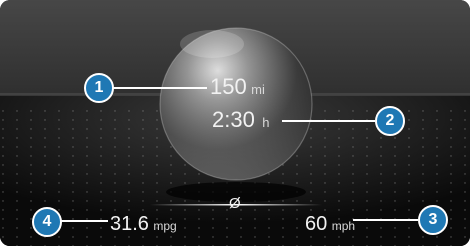 This screenshot has height=246, width=470. What do you see at coordinates (165, 226) in the screenshot?
I see `consumption-unit: mpg` at bounding box center [165, 226].